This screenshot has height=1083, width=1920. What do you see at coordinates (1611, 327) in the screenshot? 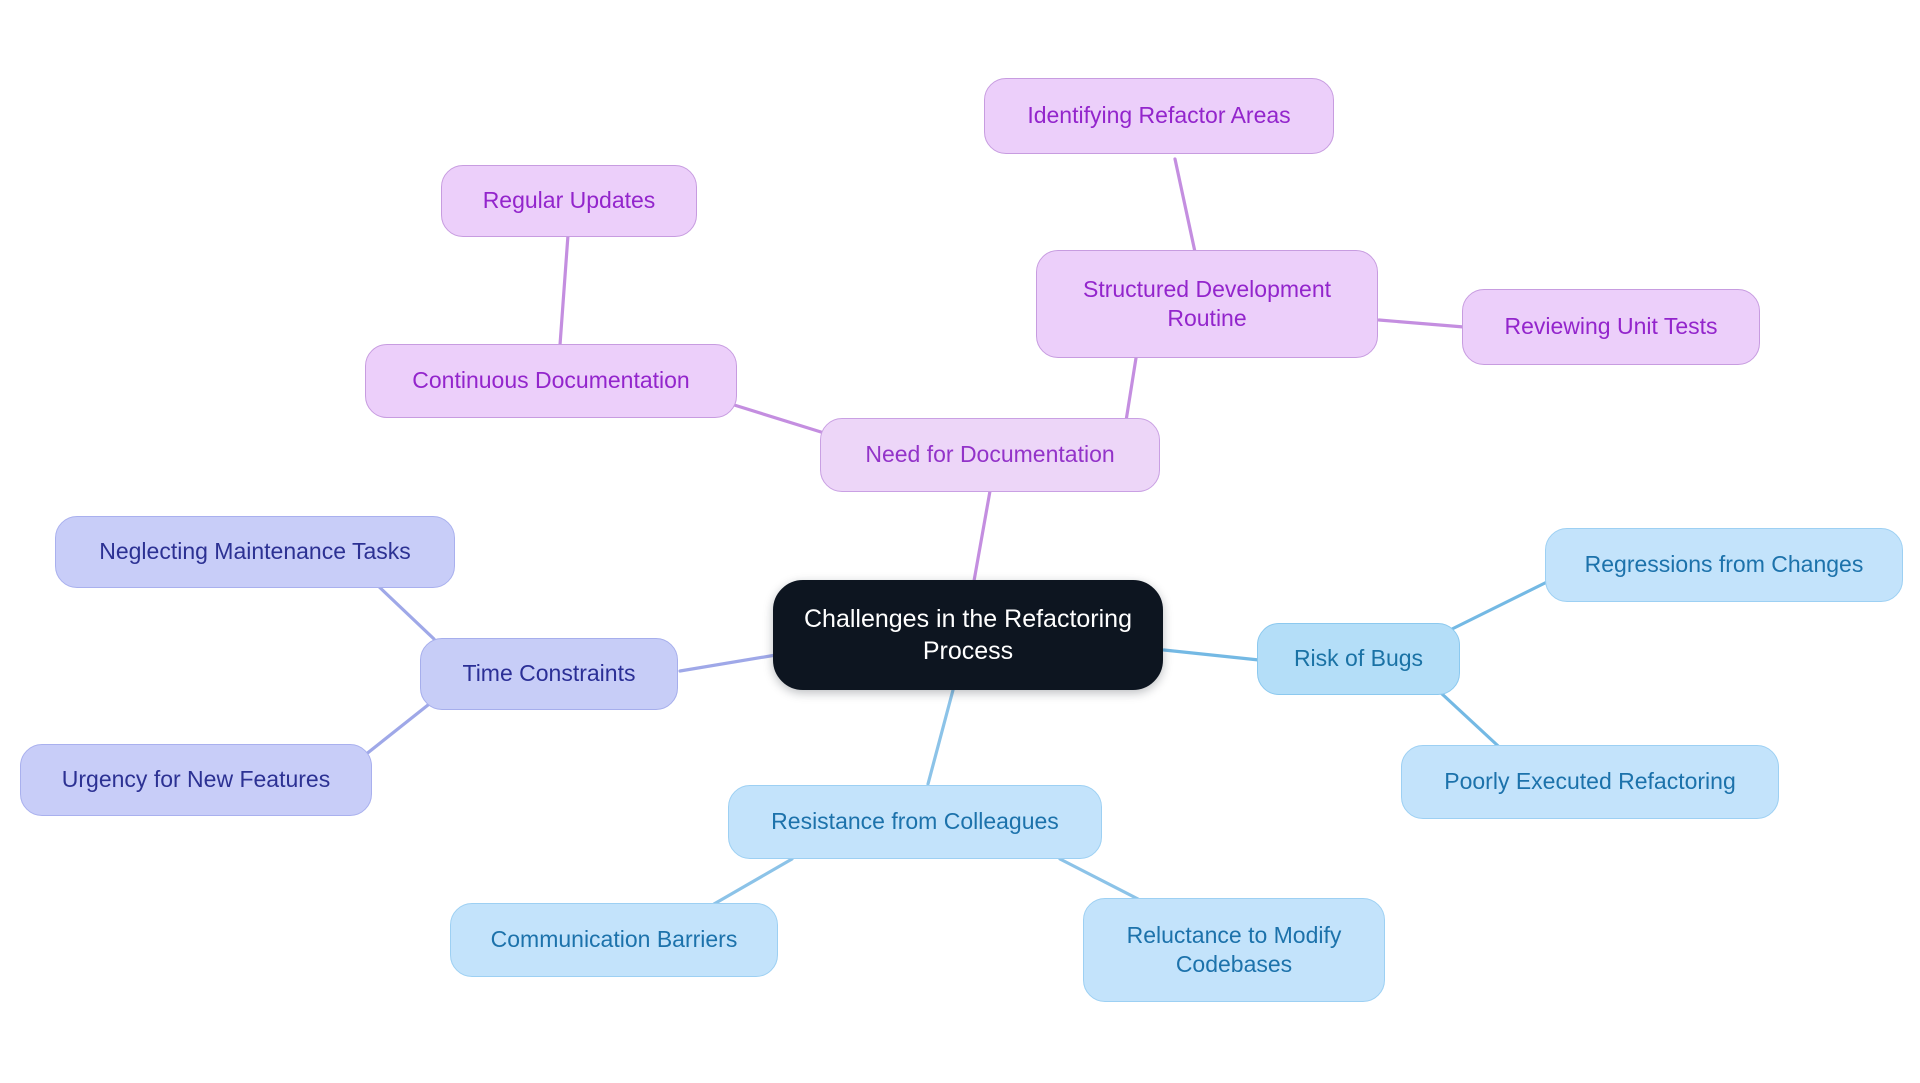
I see `node-reviewing-unit-tests: Reviewing Unit Tests` at bounding box center [1611, 327].